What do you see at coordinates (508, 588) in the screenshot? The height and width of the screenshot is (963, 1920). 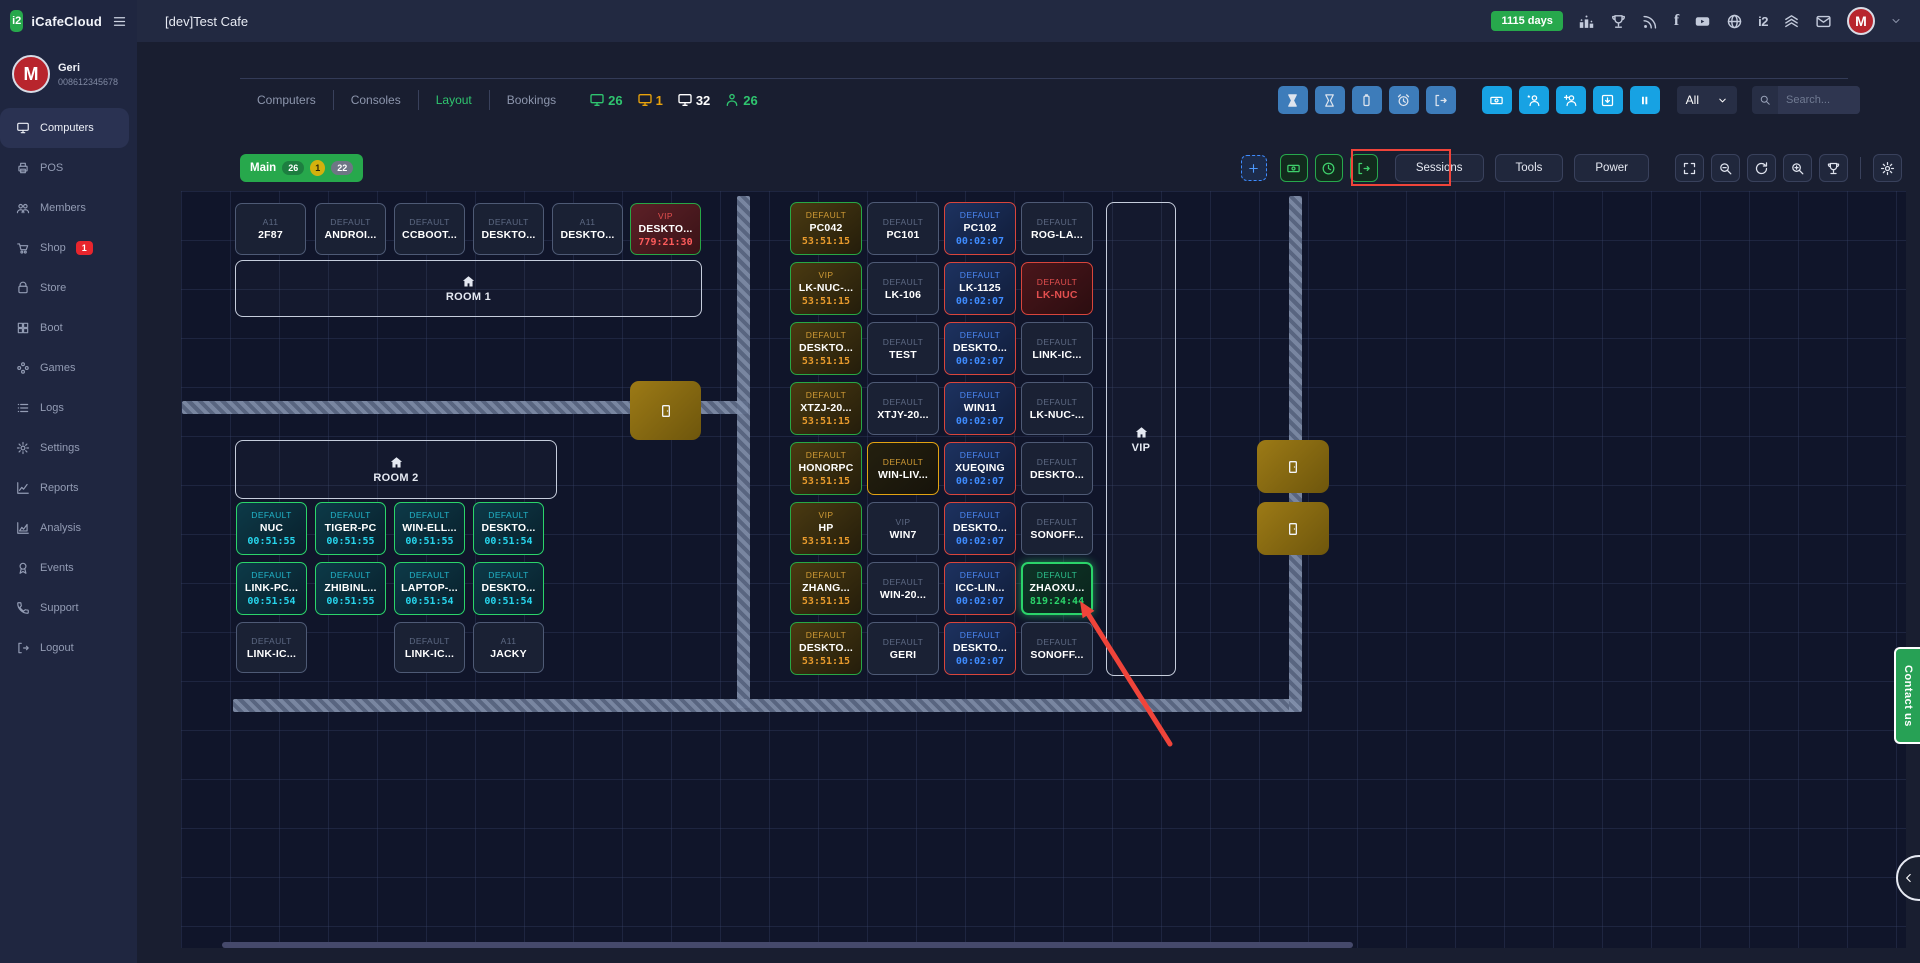 I see `computer-tile: DEFAULT DESKTO... 00:51:54` at bounding box center [508, 588].